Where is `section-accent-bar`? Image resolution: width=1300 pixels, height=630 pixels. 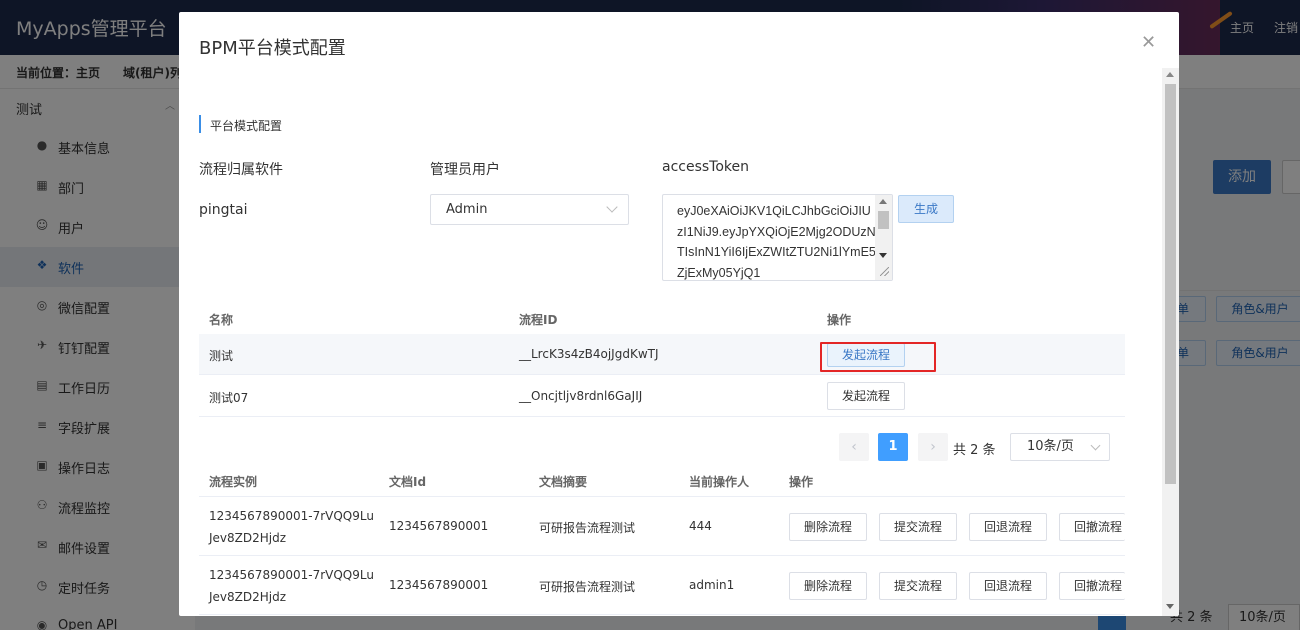 section-accent-bar is located at coordinates (200, 124).